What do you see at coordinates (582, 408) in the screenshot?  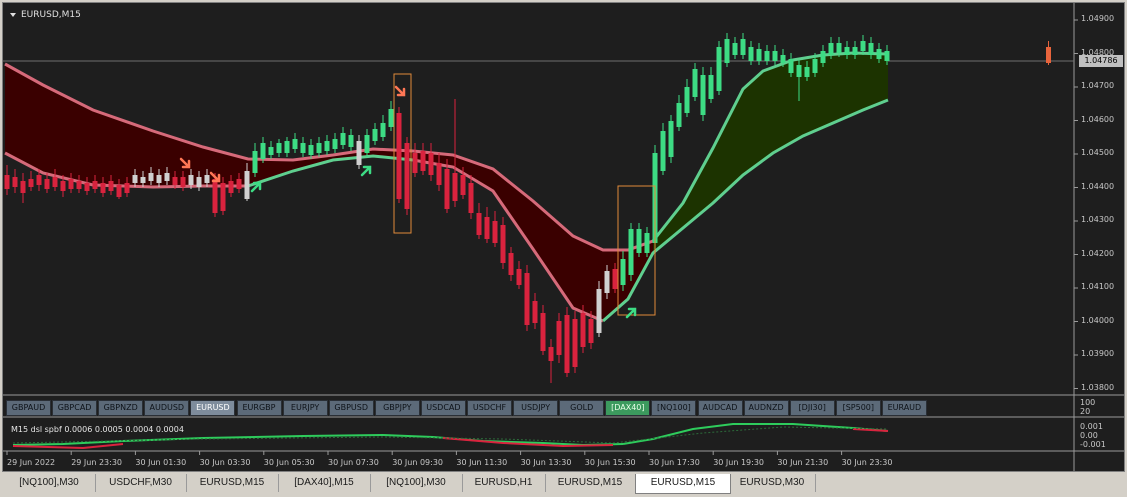 I see `symbol-button-gold: GOLD` at bounding box center [582, 408].